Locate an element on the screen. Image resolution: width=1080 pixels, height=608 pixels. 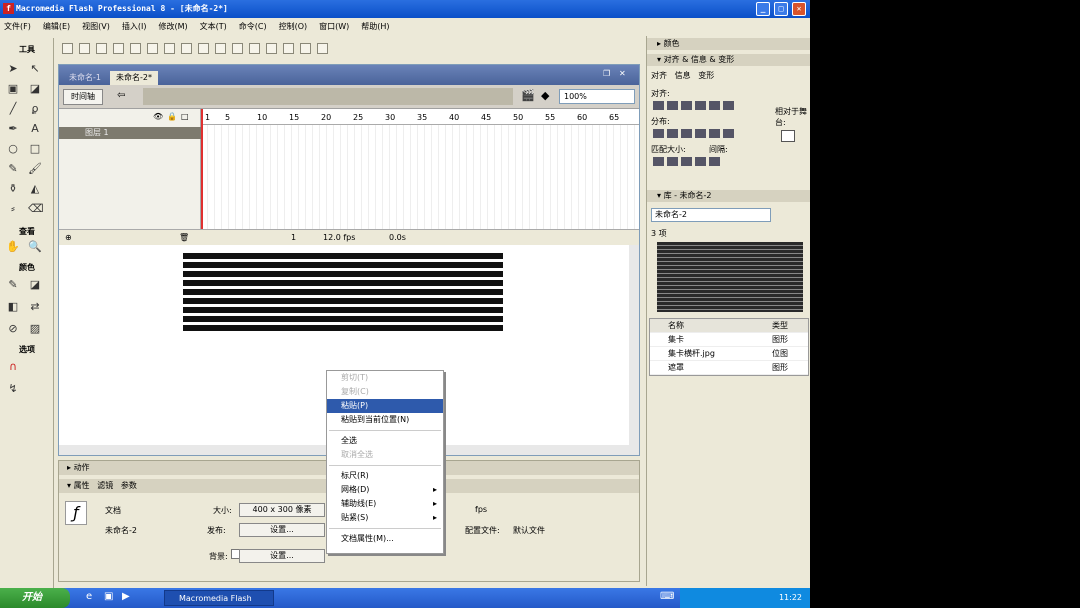
close-button: ✕ is located at coordinates (799, 9).